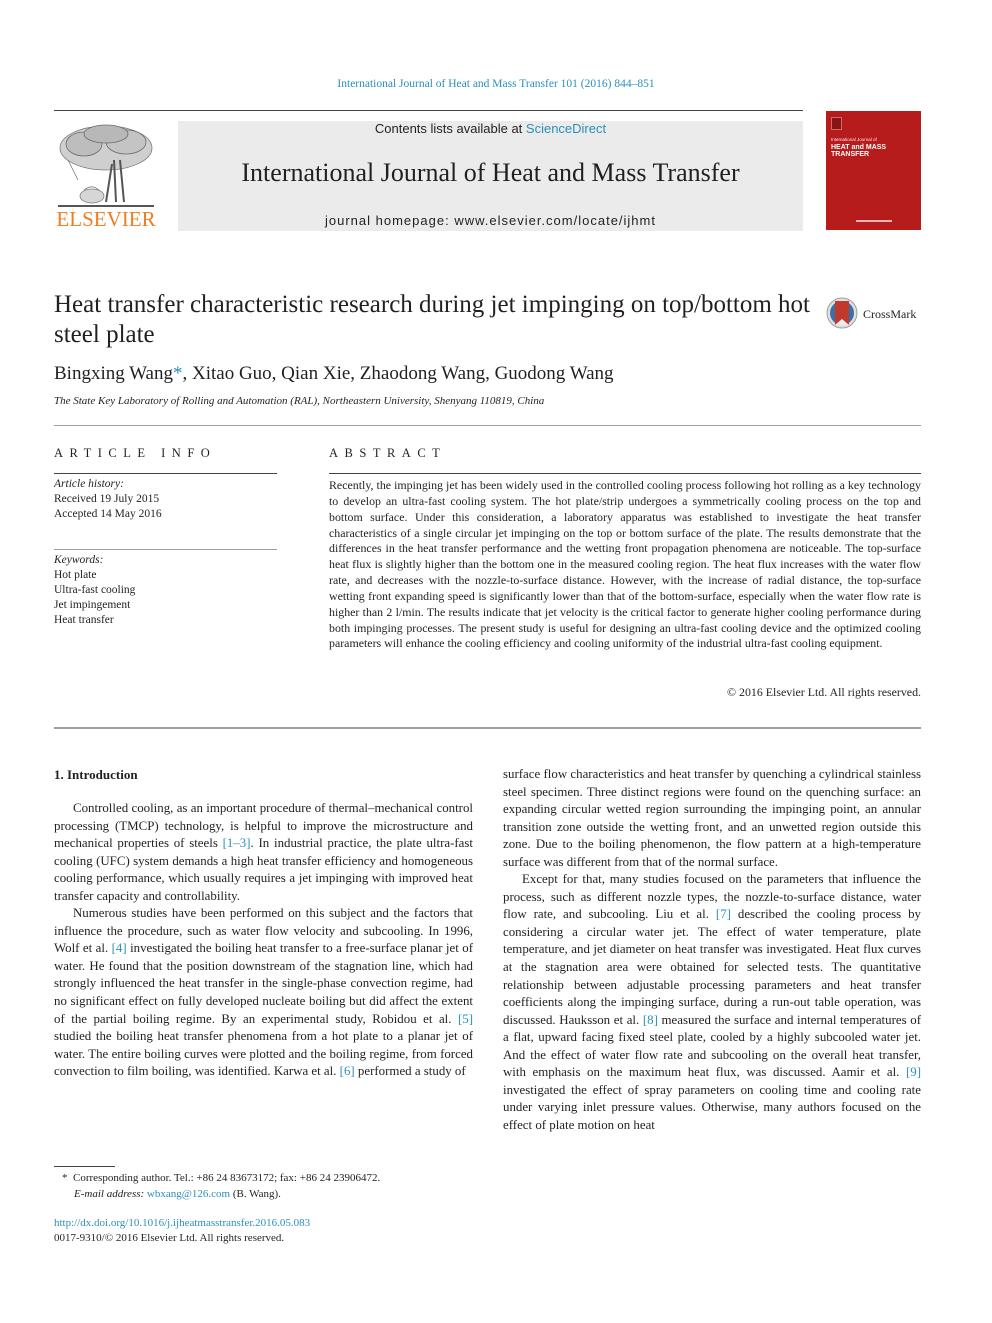 The height and width of the screenshot is (1323, 992). What do you see at coordinates (388, 453) in the screenshot?
I see `abstract-heading: ABSTRACT` at bounding box center [388, 453].